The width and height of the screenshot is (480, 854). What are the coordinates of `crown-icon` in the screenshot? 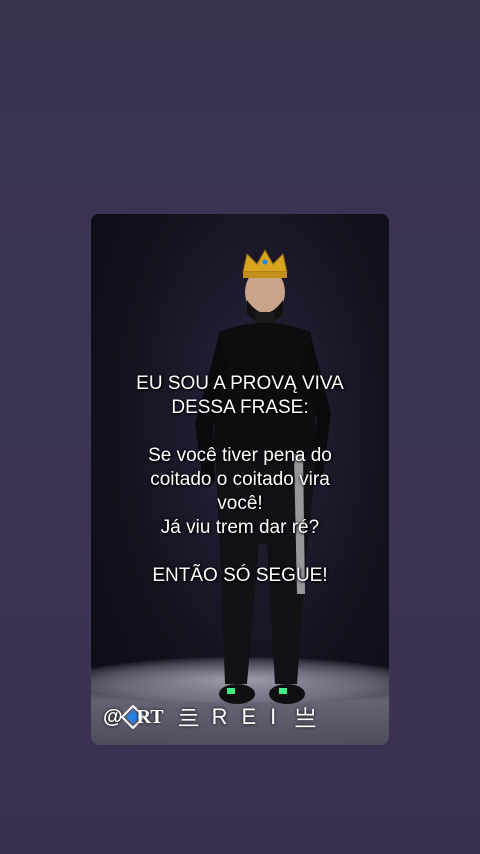 It's located at (265, 263).